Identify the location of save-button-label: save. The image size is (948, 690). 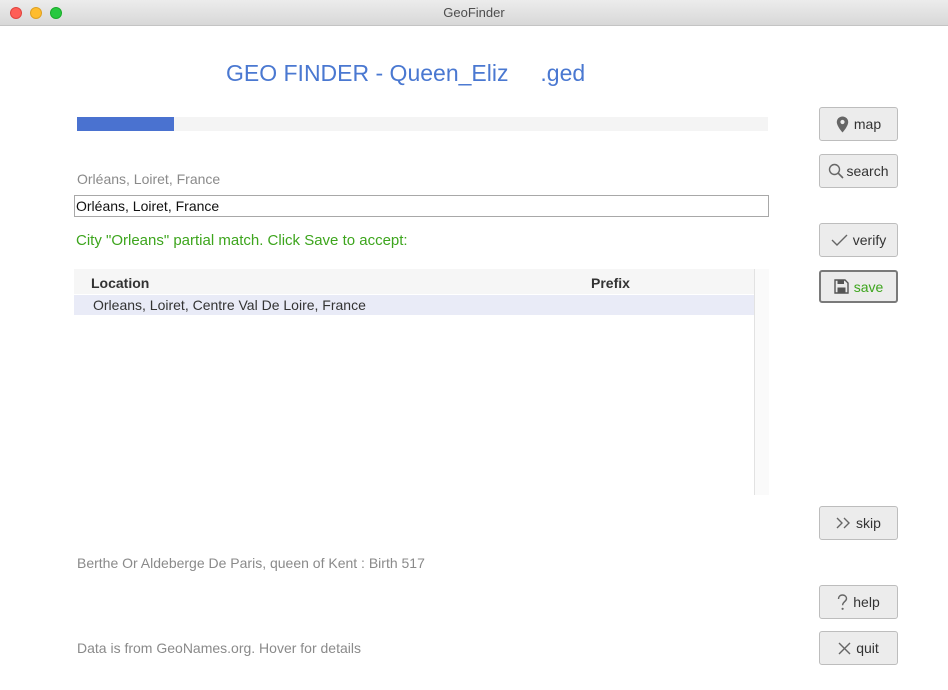
(868, 286).